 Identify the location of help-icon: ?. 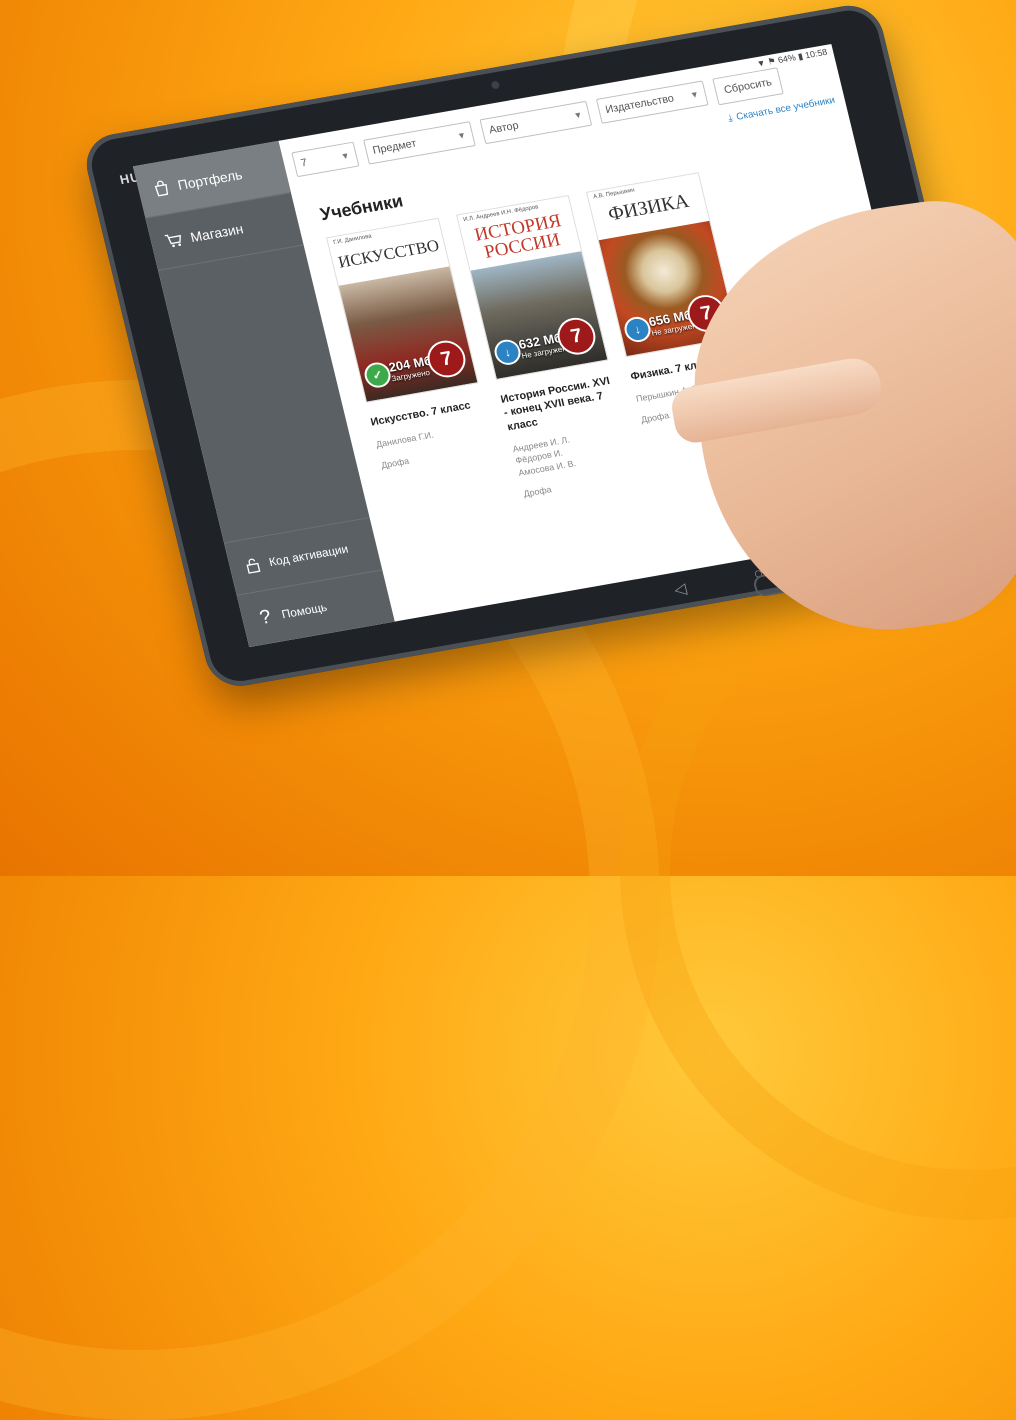
(265, 617).